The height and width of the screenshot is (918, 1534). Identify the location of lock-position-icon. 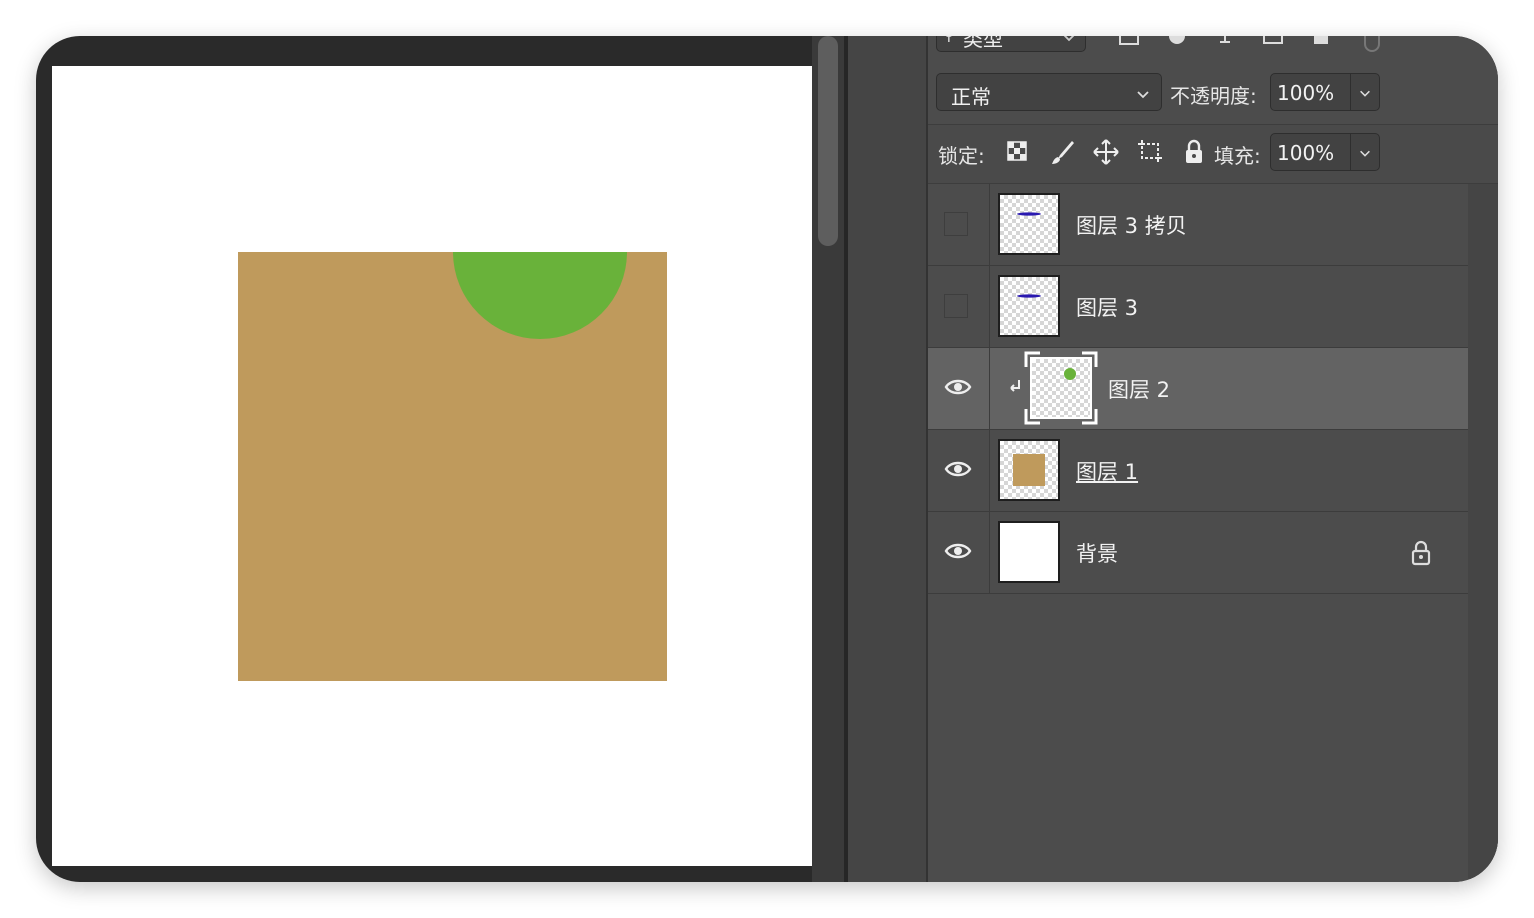
(1106, 152).